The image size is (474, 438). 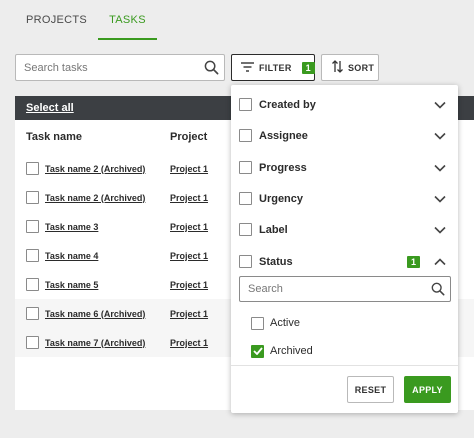 I want to click on filter-group-label: Progress, so click(x=283, y=167).